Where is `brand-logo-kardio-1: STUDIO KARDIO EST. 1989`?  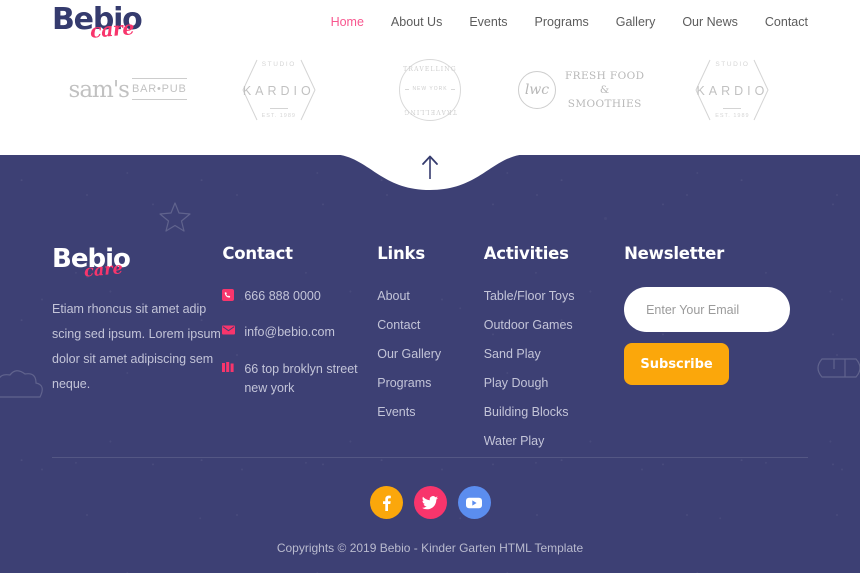 brand-logo-kardio-1: STUDIO KARDIO EST. 1989 is located at coordinates (278, 90).